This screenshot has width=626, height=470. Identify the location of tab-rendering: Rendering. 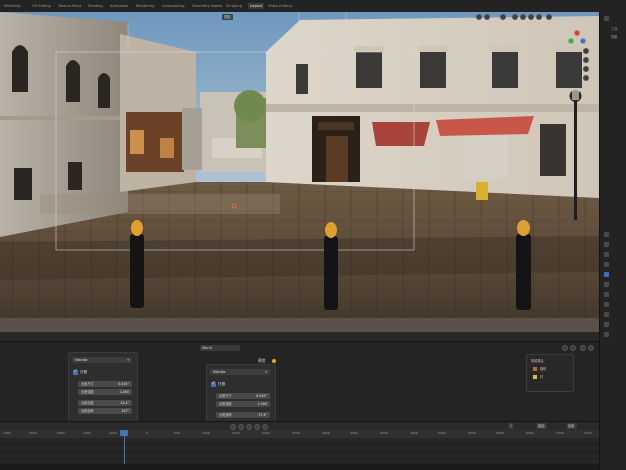
(145, 6).